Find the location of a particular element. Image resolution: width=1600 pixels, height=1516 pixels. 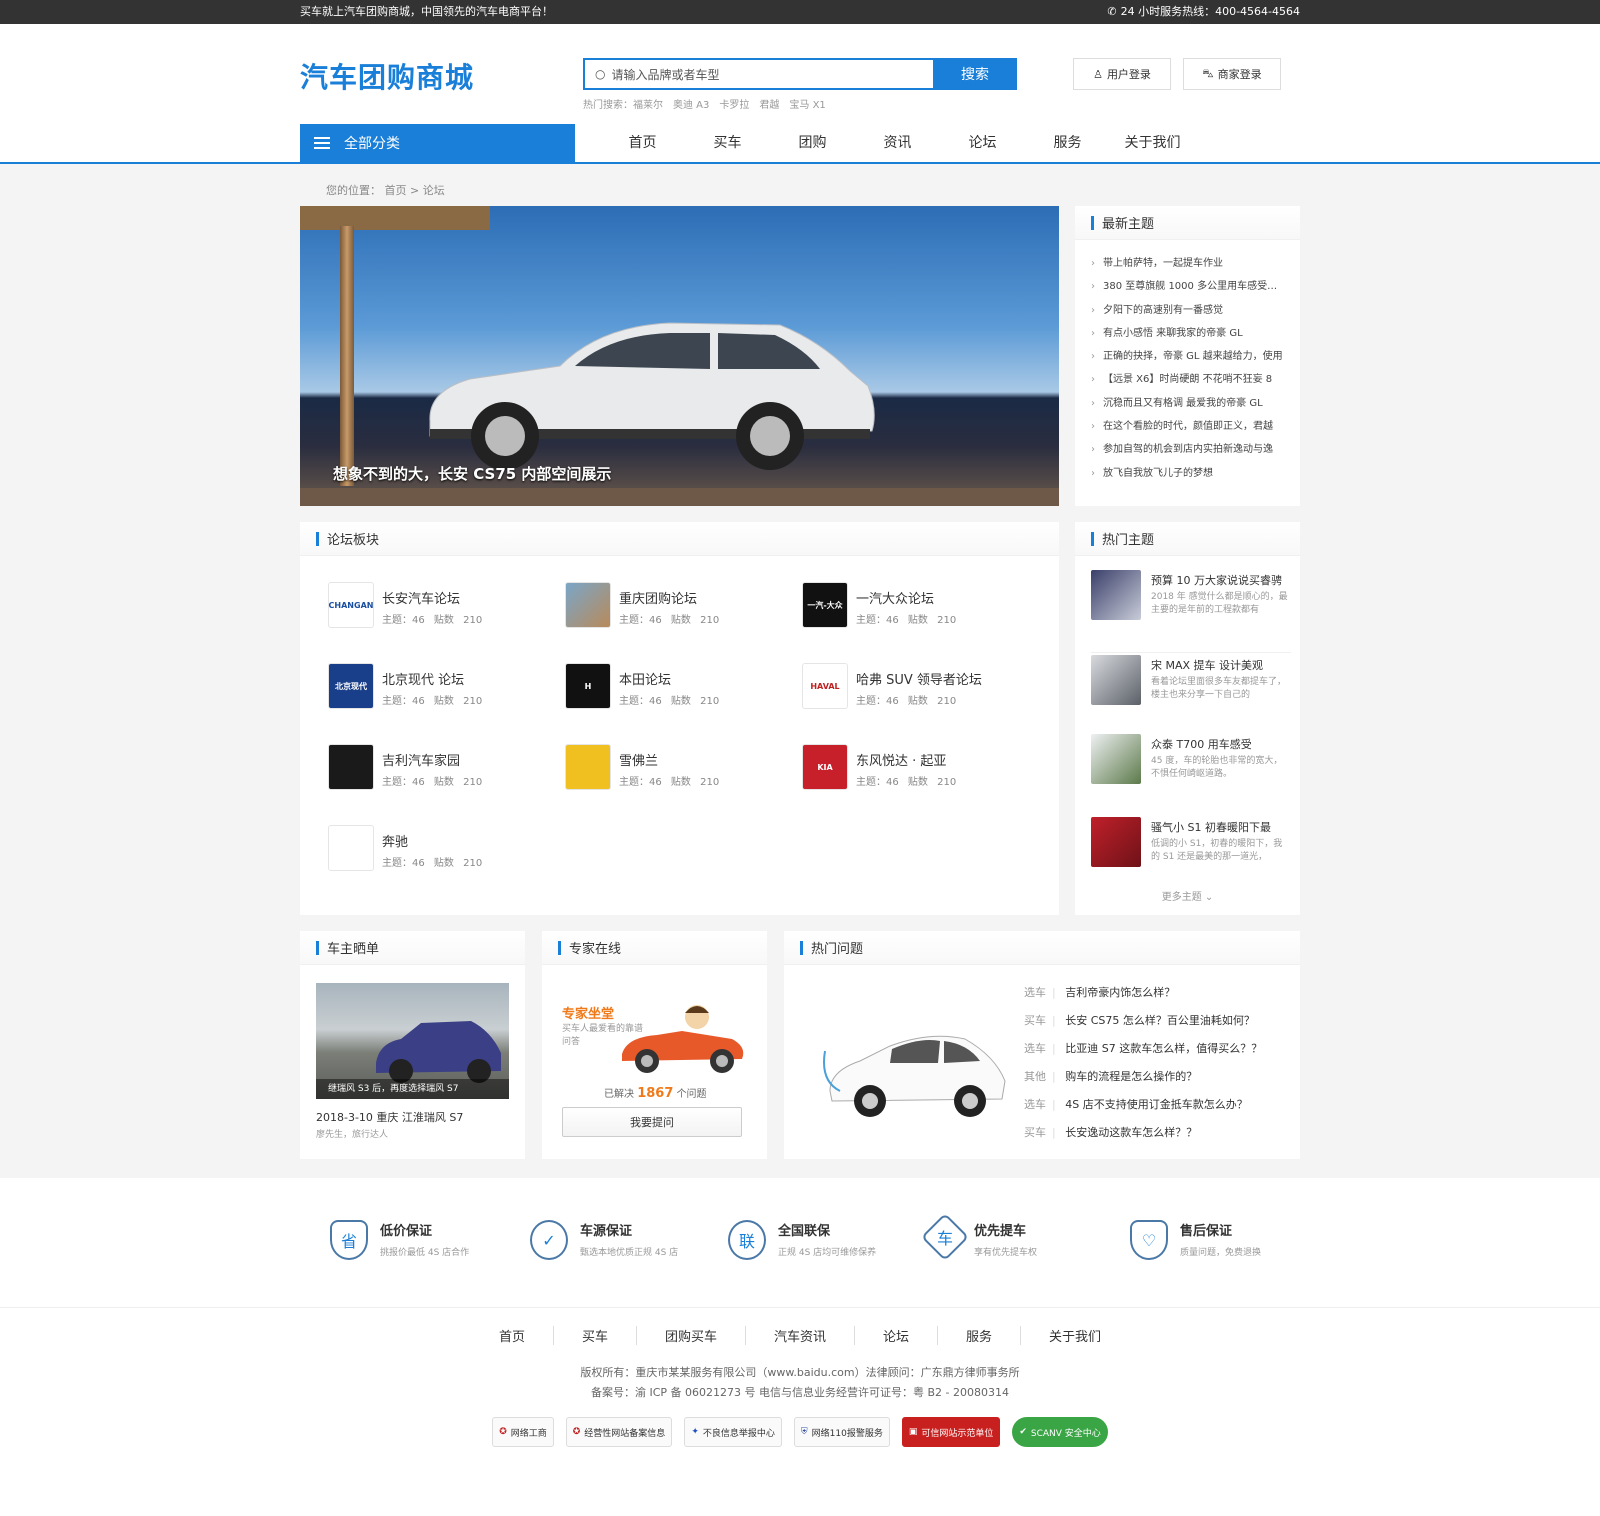

breadcrumb-home: 首页 is located at coordinates (396, 190).